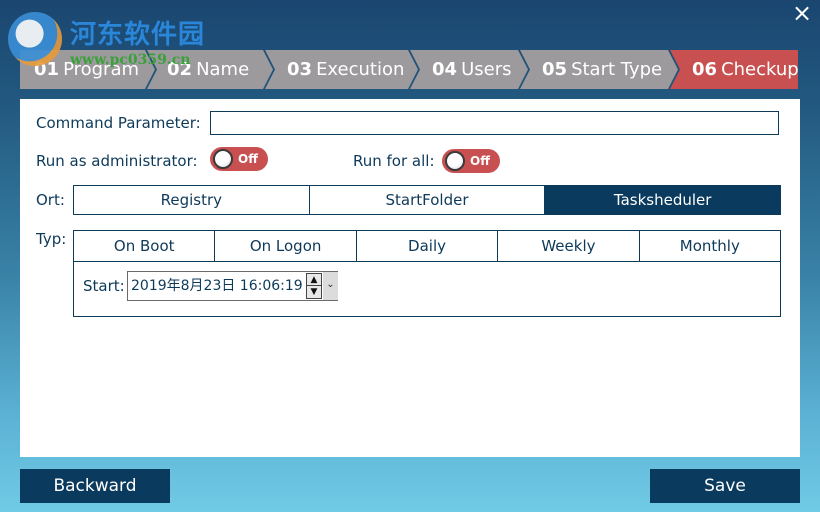 The height and width of the screenshot is (512, 820). I want to click on step-label: Execution, so click(360, 69).